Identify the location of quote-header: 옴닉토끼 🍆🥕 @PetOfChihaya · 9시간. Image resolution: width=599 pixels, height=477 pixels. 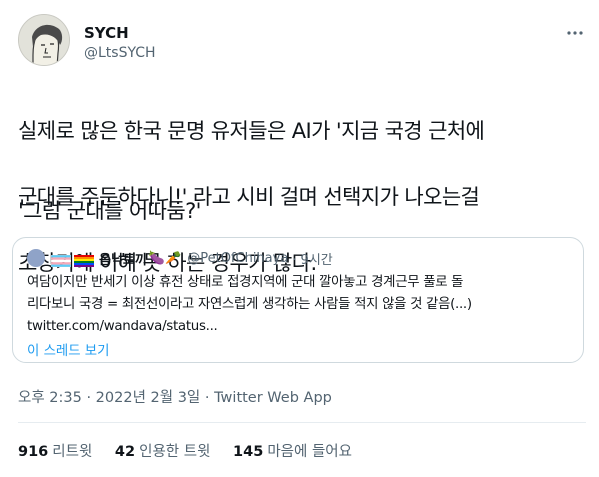
(180, 258).